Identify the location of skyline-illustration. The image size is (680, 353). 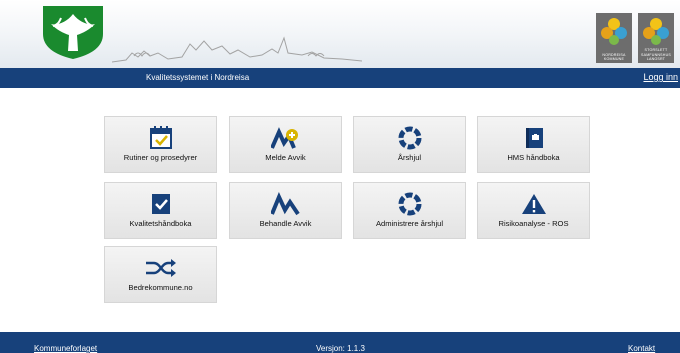
(237, 49).